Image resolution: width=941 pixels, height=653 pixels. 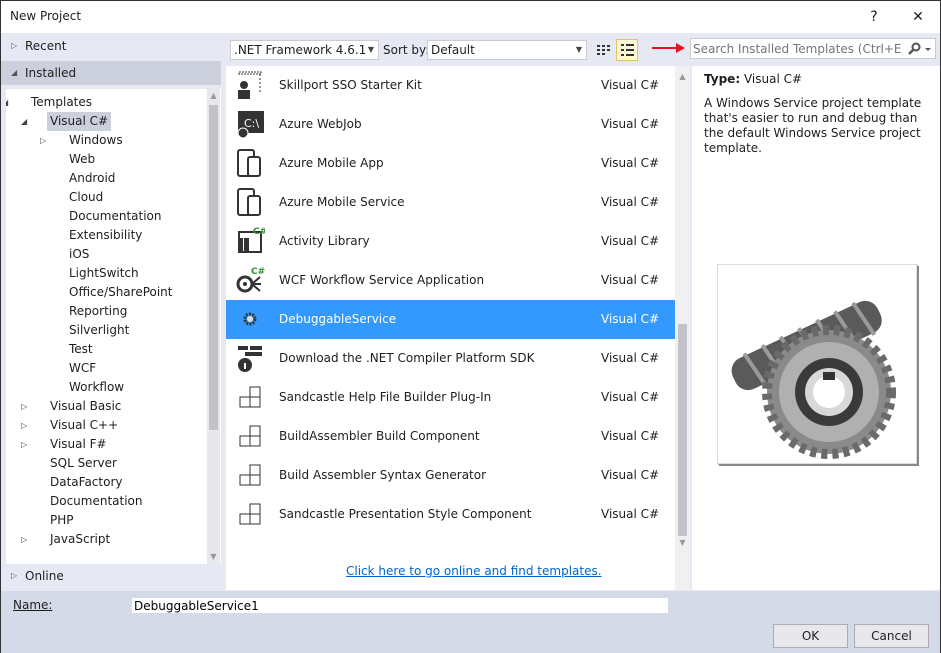 What do you see at coordinates (79, 121) in the screenshot?
I see `tree-item: Visual C#` at bounding box center [79, 121].